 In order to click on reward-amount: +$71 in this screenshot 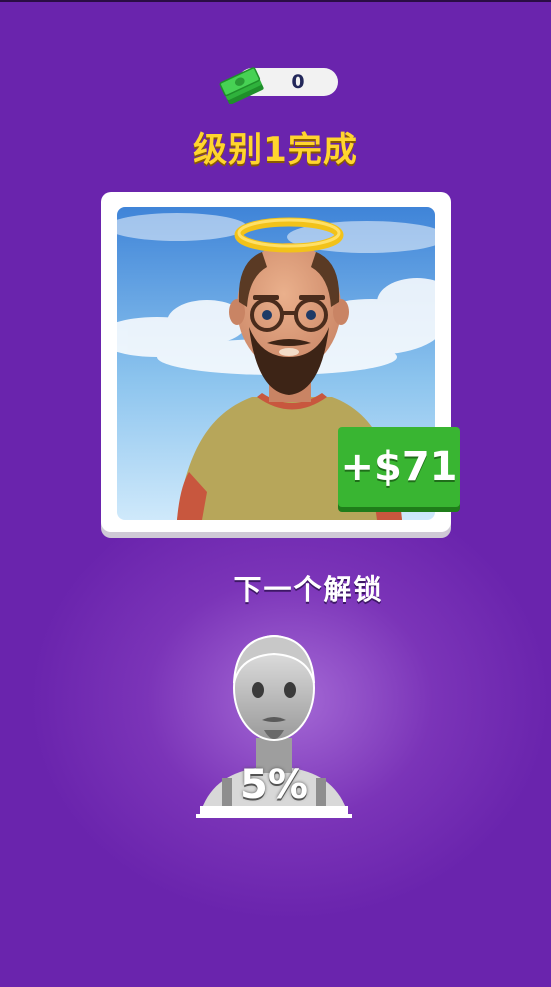, I will do `click(399, 467)`.